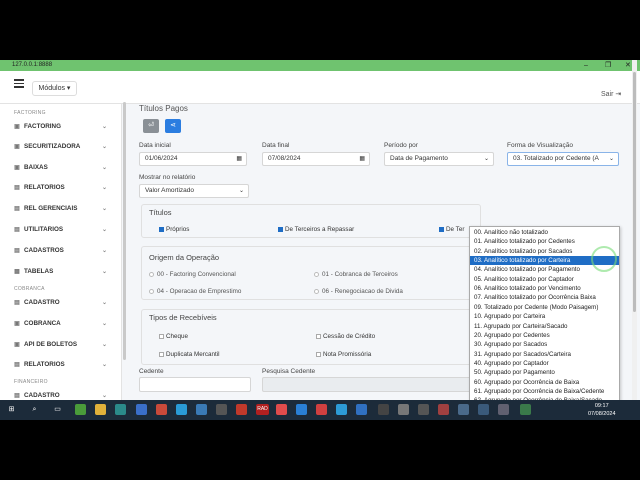 This screenshot has height=480, width=640. What do you see at coordinates (192, 274) in the screenshot?
I see `origem-option: 00 - Factoring Convencional` at bounding box center [192, 274].